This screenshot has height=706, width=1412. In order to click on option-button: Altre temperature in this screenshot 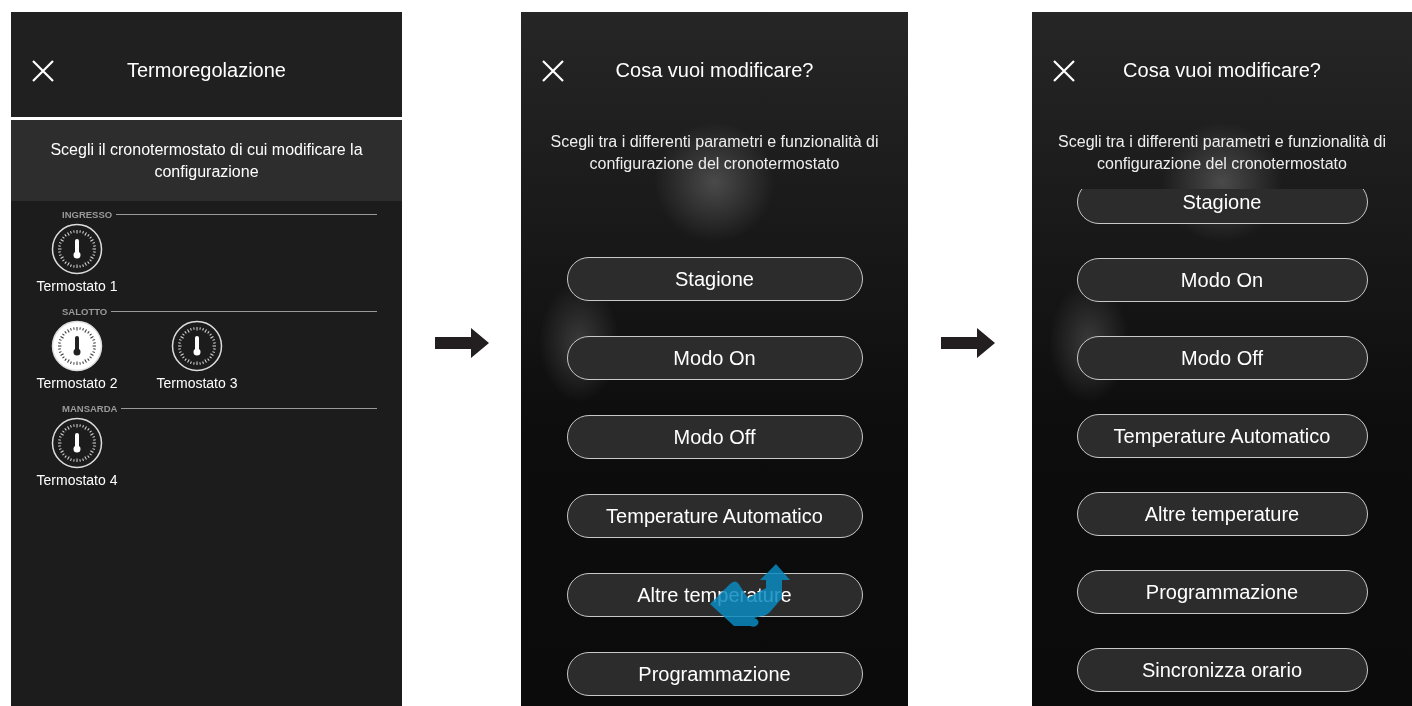, I will do `click(1222, 514)`.